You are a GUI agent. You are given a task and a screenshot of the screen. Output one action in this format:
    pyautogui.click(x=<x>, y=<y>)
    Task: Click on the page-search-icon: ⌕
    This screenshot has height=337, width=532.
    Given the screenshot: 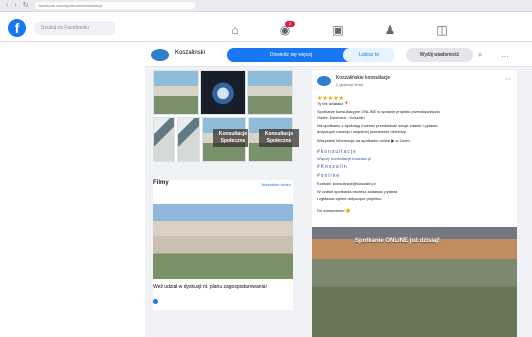 What is the action you would take?
    pyautogui.click(x=480, y=55)
    